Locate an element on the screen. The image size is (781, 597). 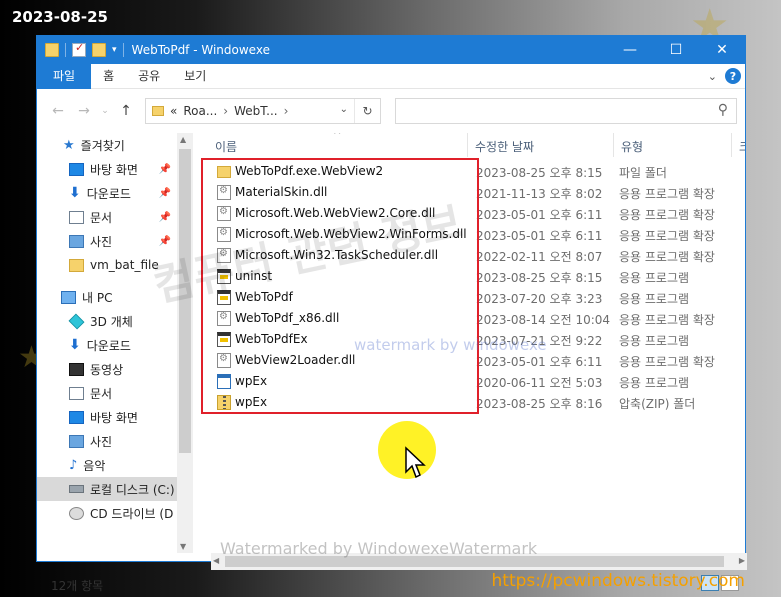
refresh-icon: ↻ is located at coordinates (367, 111).